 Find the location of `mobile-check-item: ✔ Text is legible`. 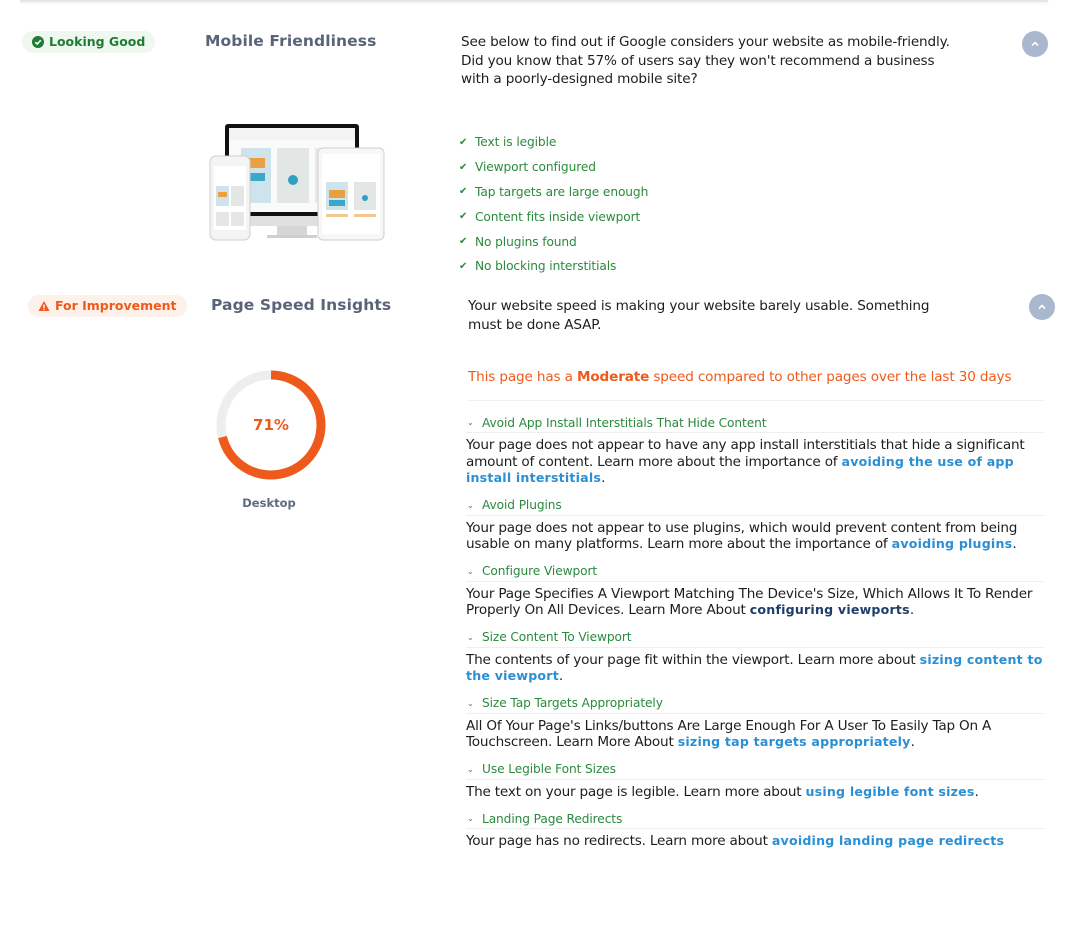

mobile-check-item: ✔ Text is legible is located at coordinates (508, 142).